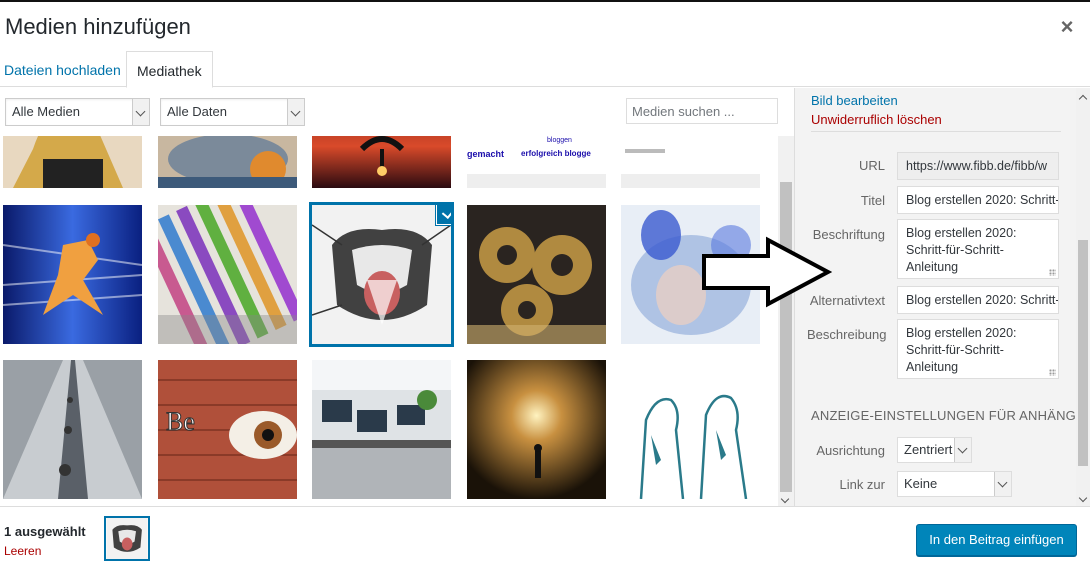 Image resolution: width=1090 pixels, height=566 pixels. Describe the element at coordinates (22, 551) in the screenshot. I see `clear-selection-link: Leeren` at that location.